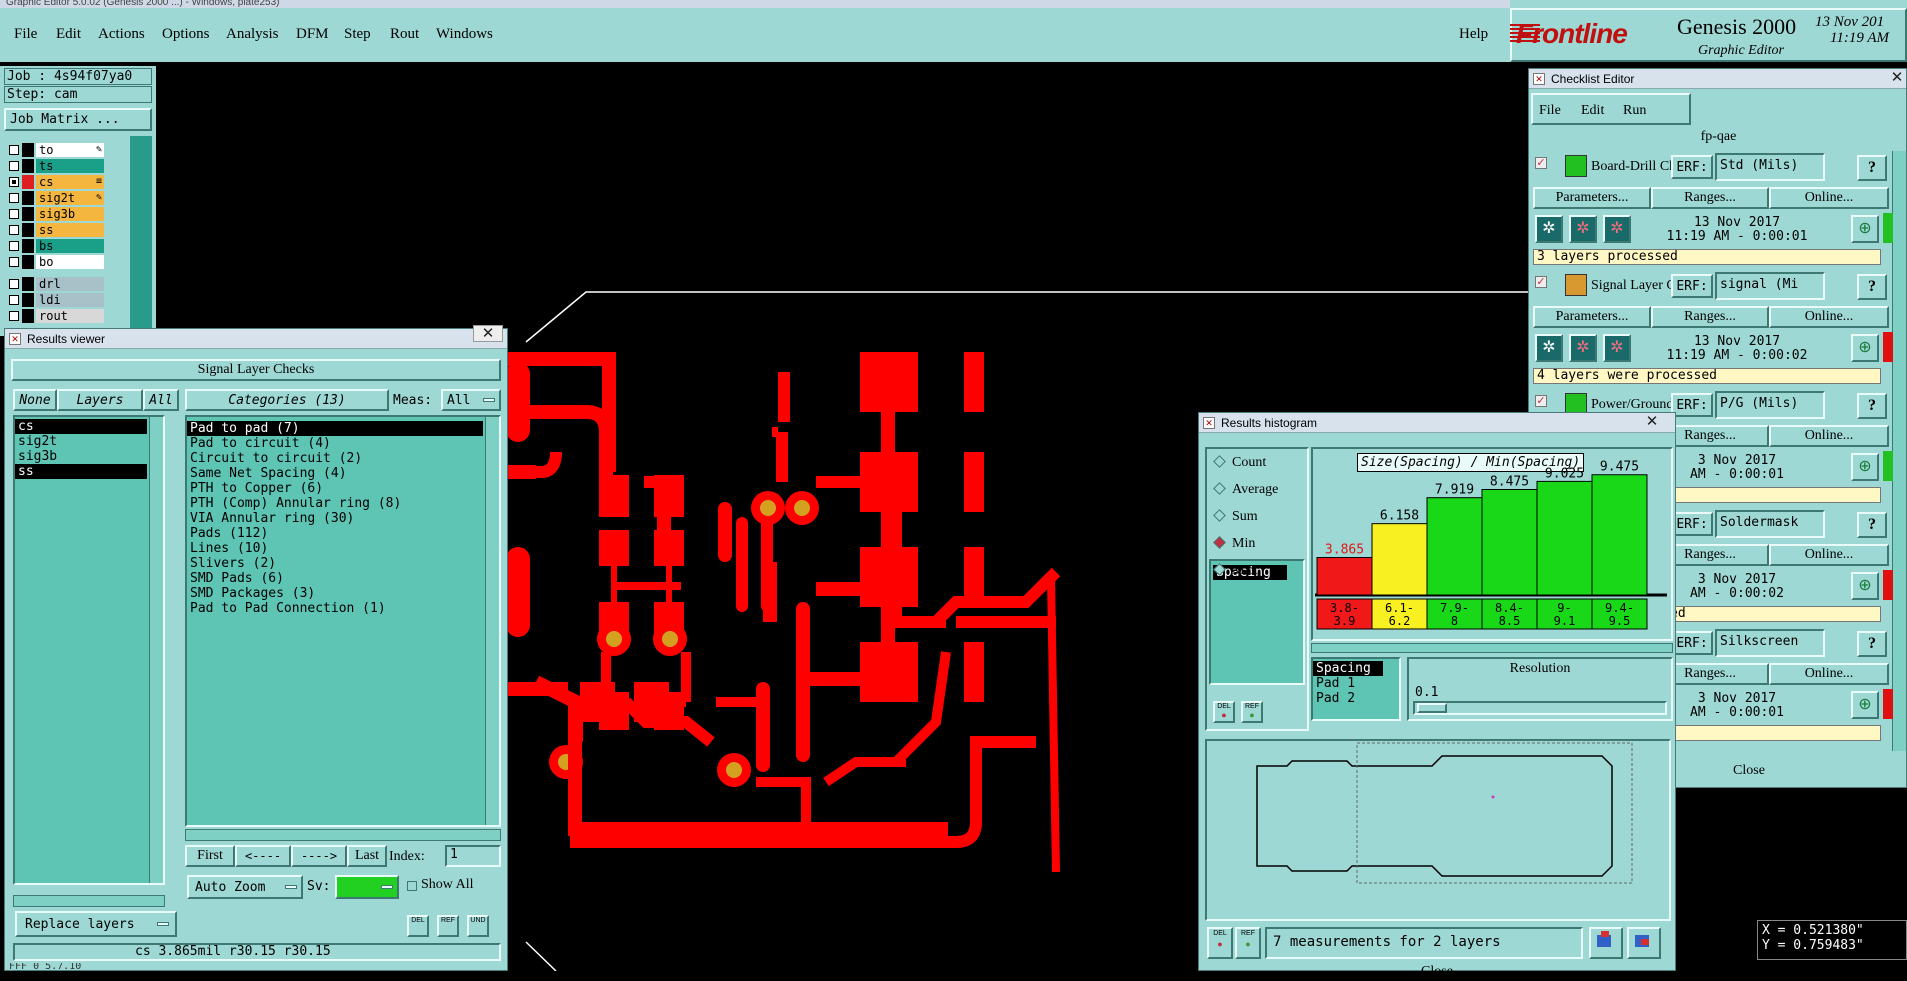  What do you see at coordinates (335, 533) in the screenshot?
I see `category-item: Pads (112)` at bounding box center [335, 533].